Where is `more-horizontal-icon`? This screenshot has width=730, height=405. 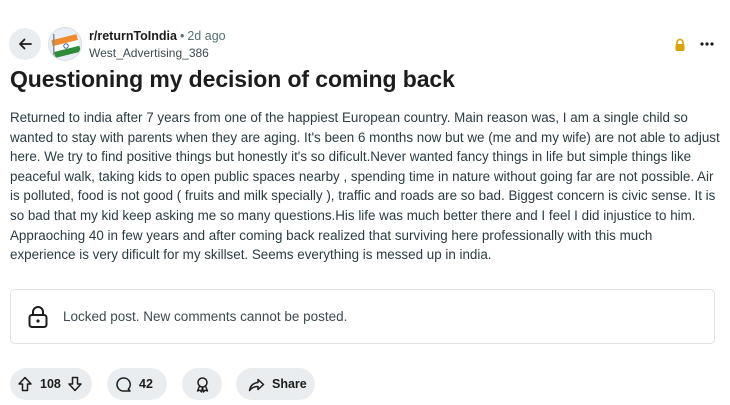
more-horizontal-icon is located at coordinates (707, 44).